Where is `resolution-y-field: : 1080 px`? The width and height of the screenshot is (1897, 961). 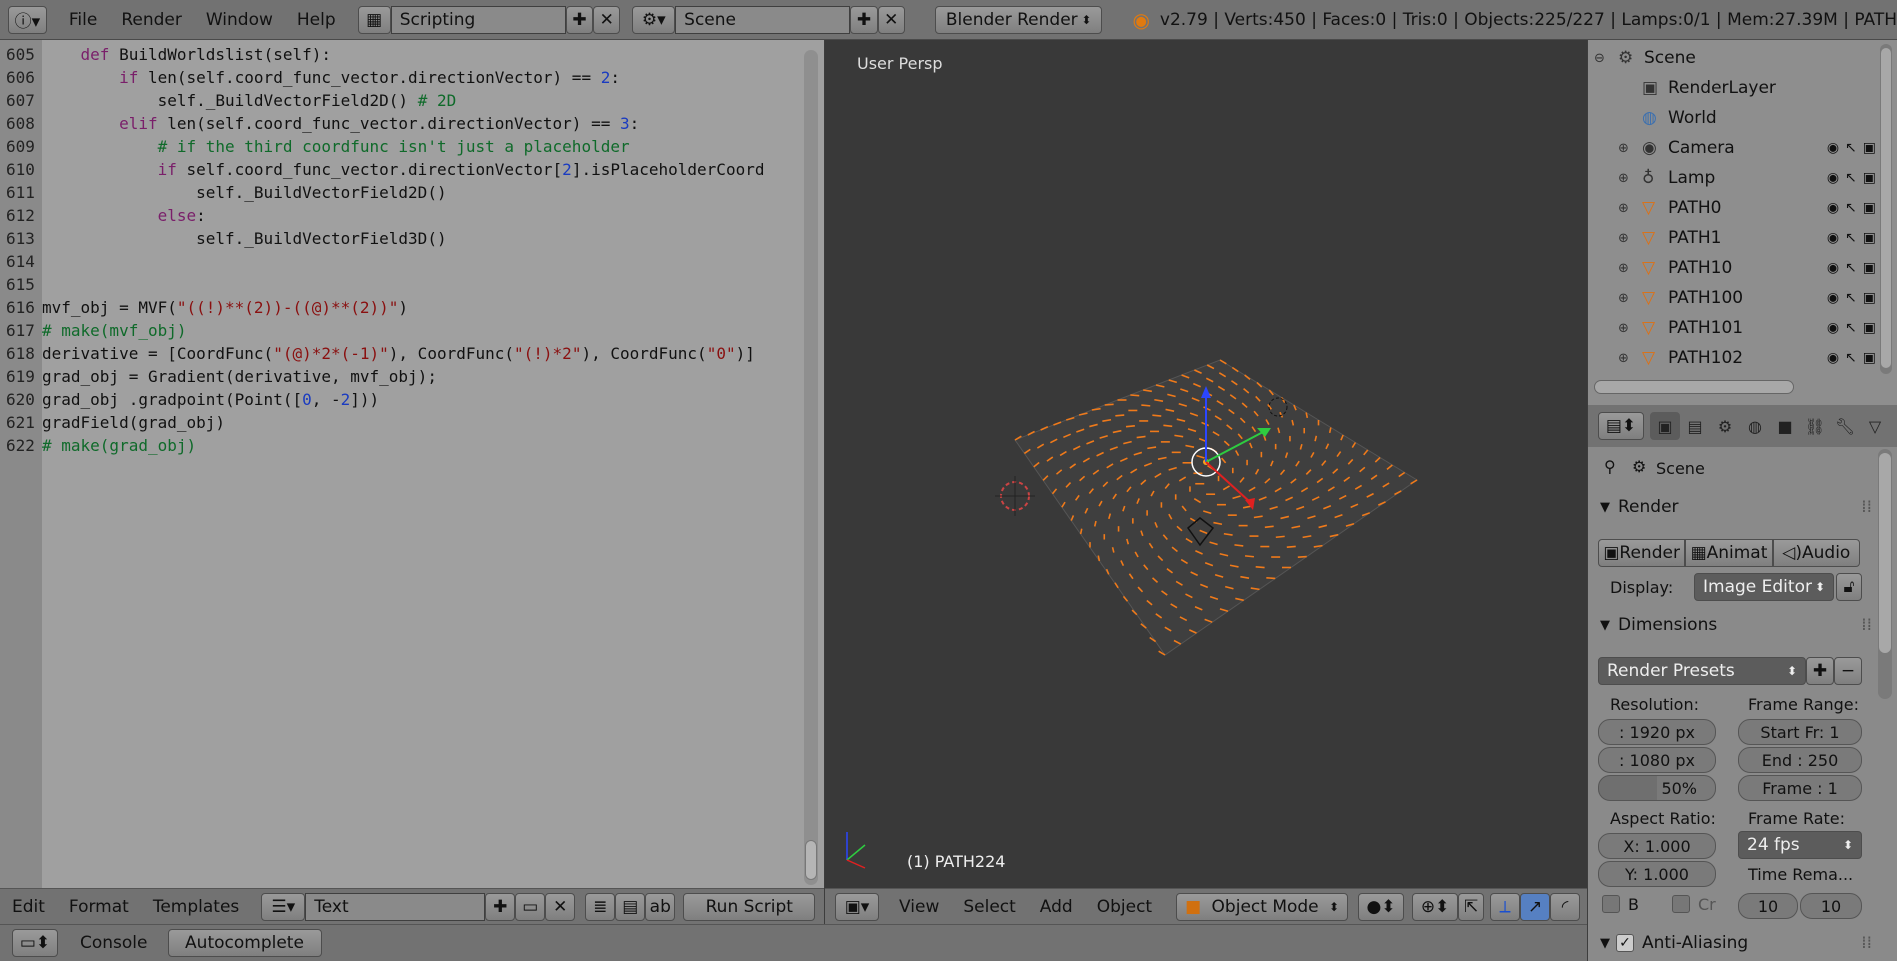 resolution-y-field: : 1080 px is located at coordinates (1657, 760).